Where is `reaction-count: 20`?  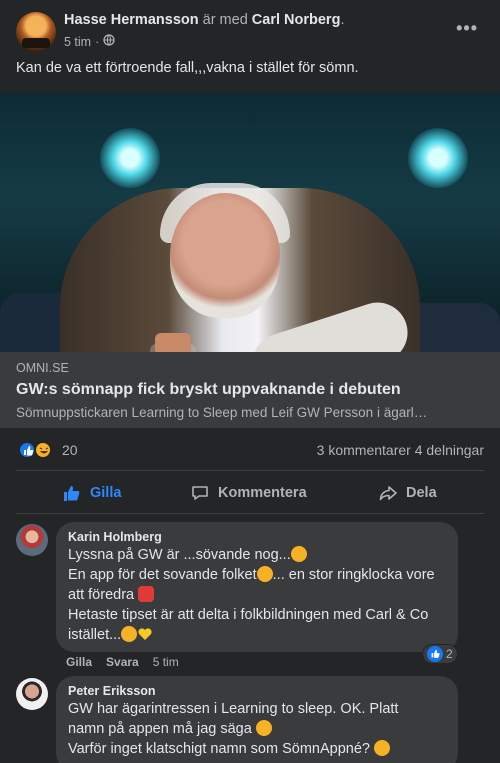 reaction-count: 20 is located at coordinates (70, 450).